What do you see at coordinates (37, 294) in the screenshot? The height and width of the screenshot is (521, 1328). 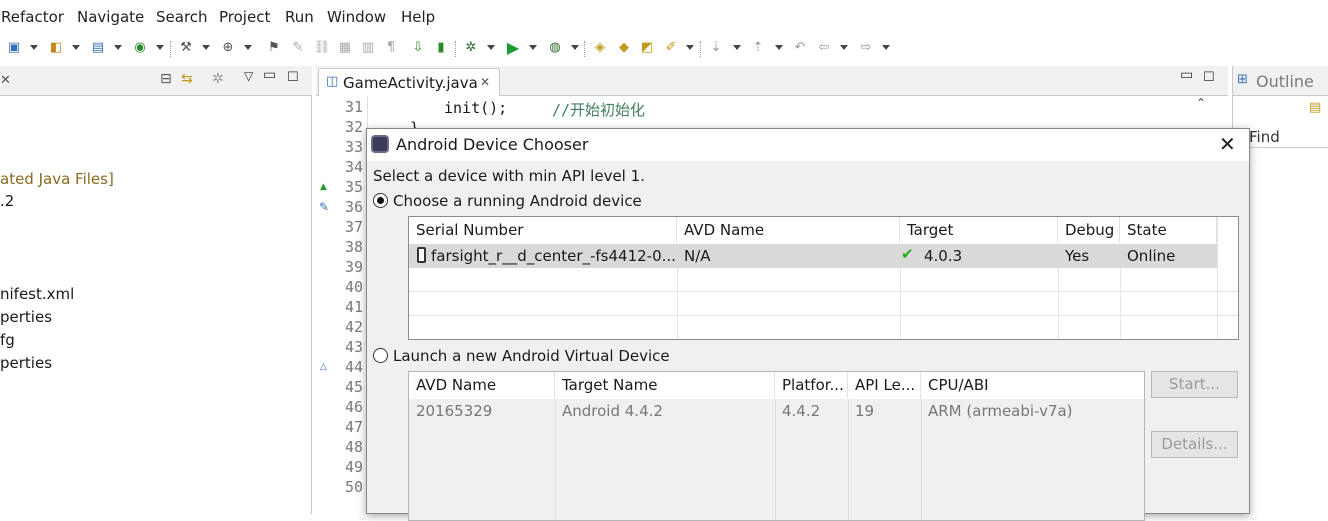 I see `tree-item-manifest: nifest.xml` at bounding box center [37, 294].